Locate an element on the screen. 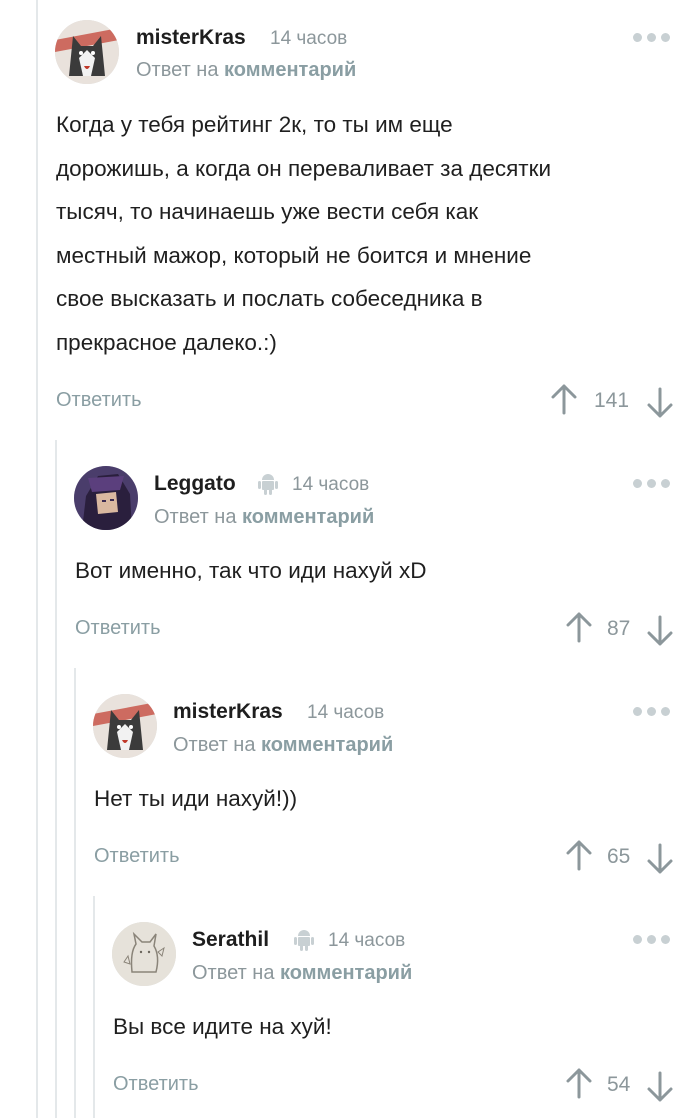 This screenshot has height=1118, width=700. anime-character-icon is located at coordinates (106, 498).